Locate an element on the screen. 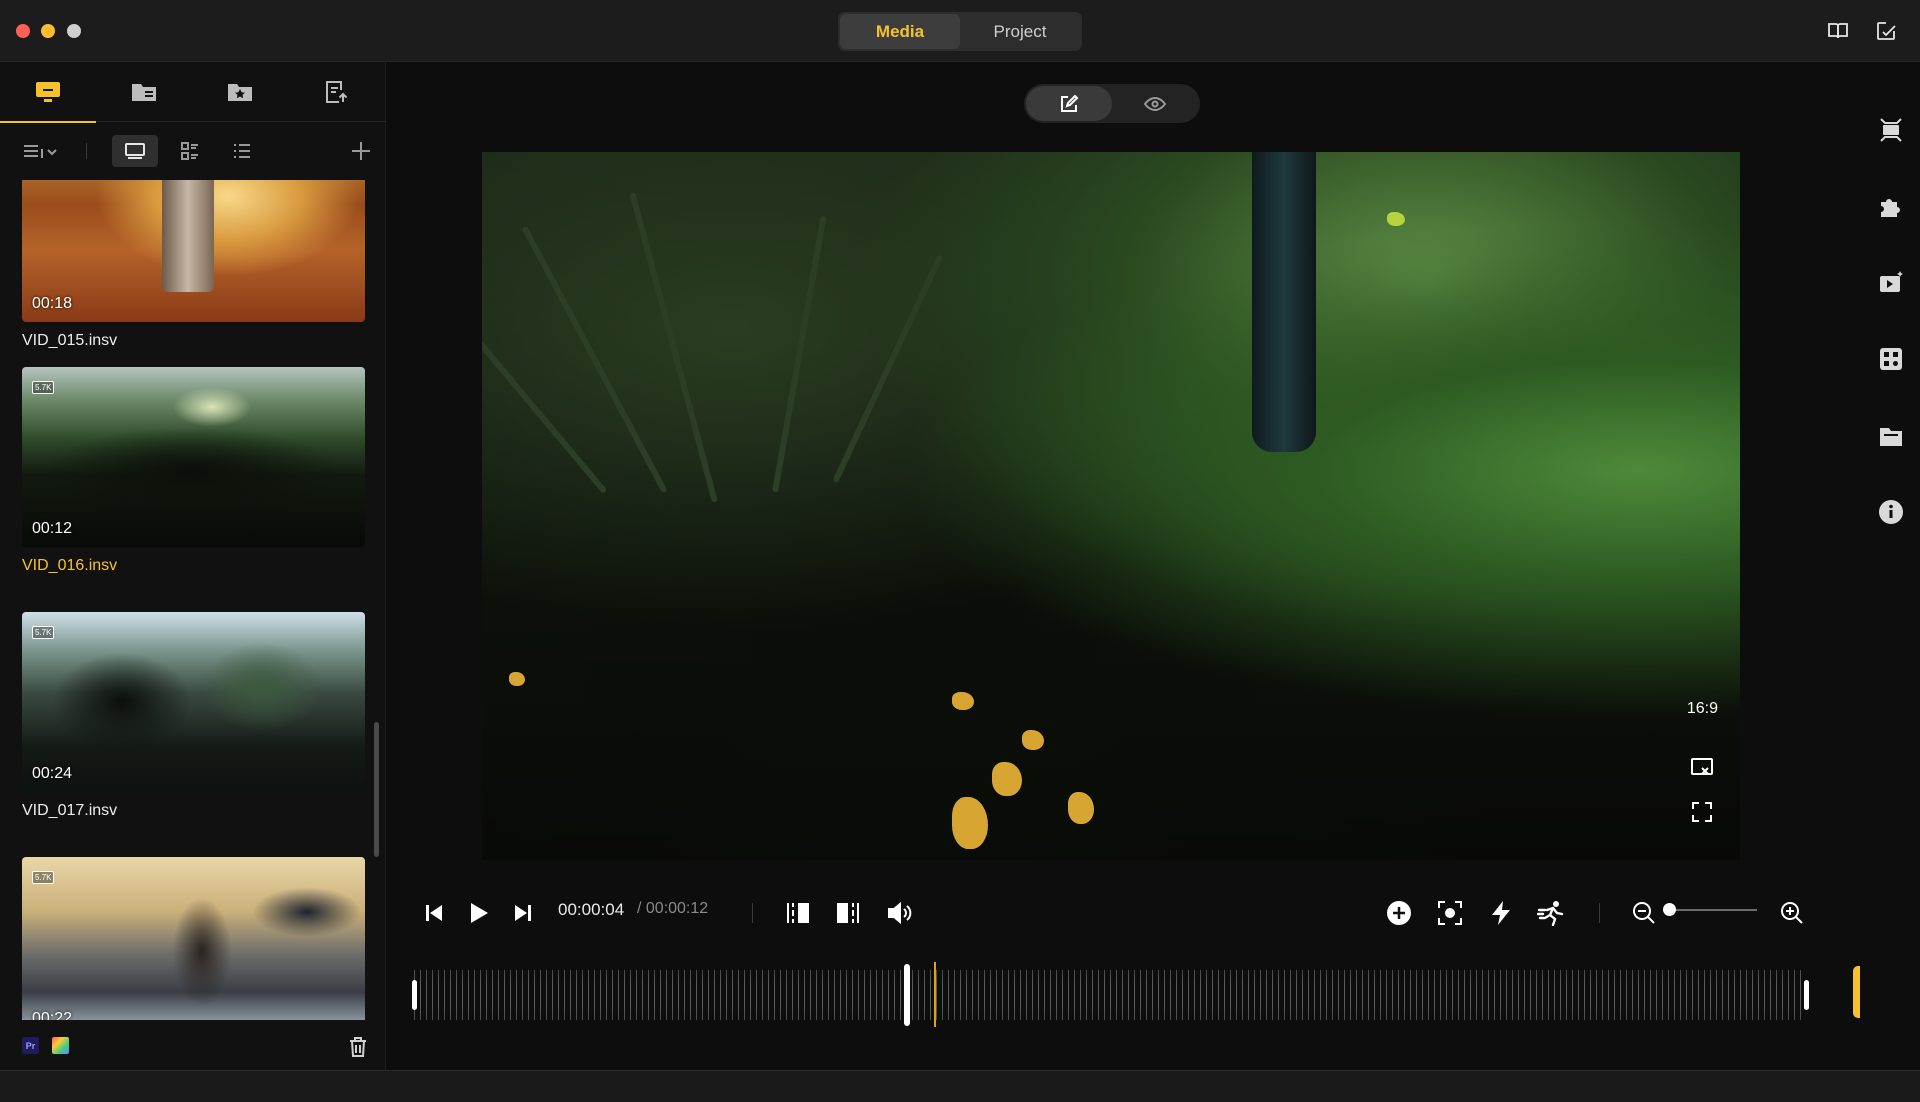  target-track-icon is located at coordinates (1450, 913).